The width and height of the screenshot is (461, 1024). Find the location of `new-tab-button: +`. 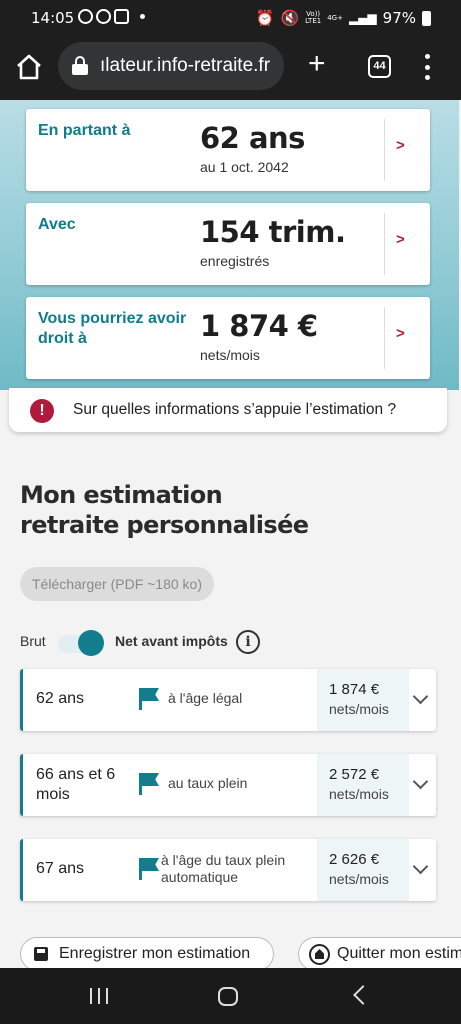

new-tab-button: + is located at coordinates (317, 64).